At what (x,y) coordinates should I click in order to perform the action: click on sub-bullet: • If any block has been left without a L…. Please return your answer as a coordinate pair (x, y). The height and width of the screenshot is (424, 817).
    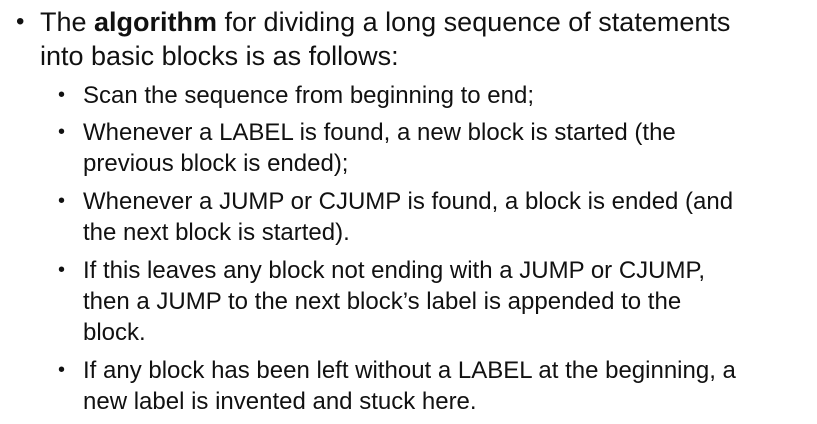
    Looking at the image, I should click on (433, 386).